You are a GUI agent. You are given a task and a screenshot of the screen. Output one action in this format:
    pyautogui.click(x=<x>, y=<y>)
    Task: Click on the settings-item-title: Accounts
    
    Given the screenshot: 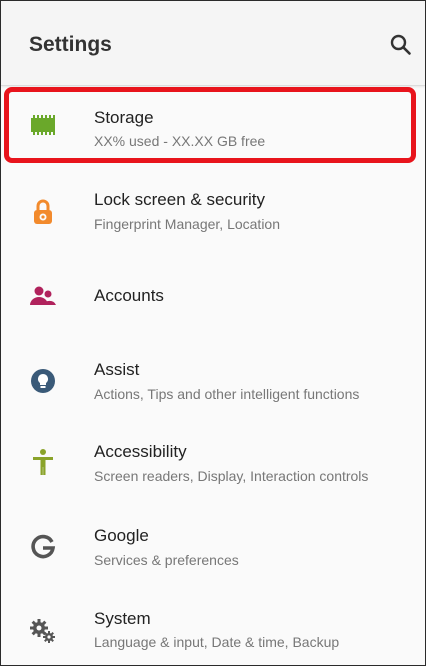 What is the action you would take?
    pyautogui.click(x=129, y=295)
    